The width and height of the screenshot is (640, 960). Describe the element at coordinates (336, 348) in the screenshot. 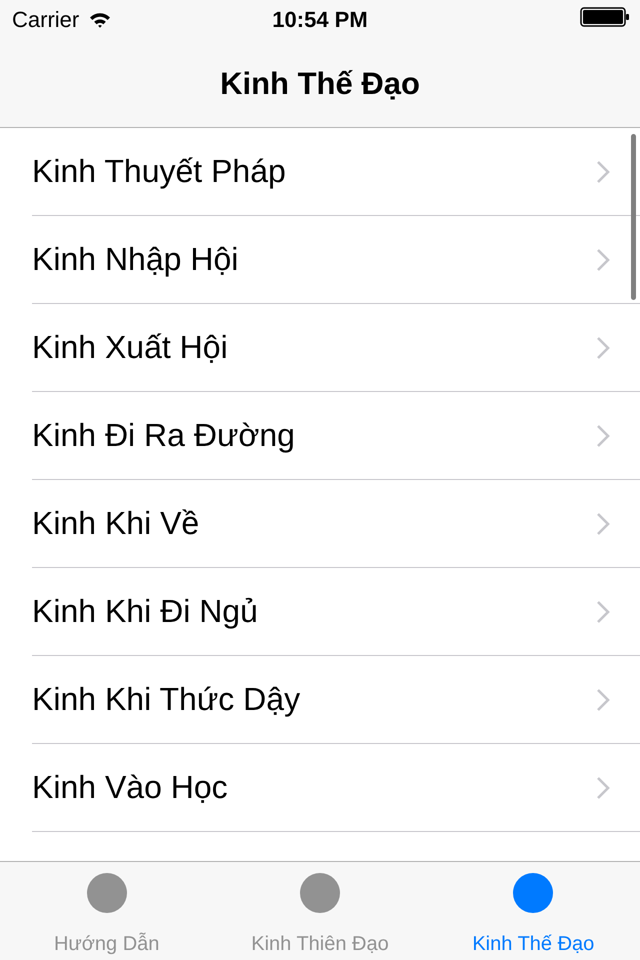

I see `list-row: Kinh Xuất Hội` at that location.